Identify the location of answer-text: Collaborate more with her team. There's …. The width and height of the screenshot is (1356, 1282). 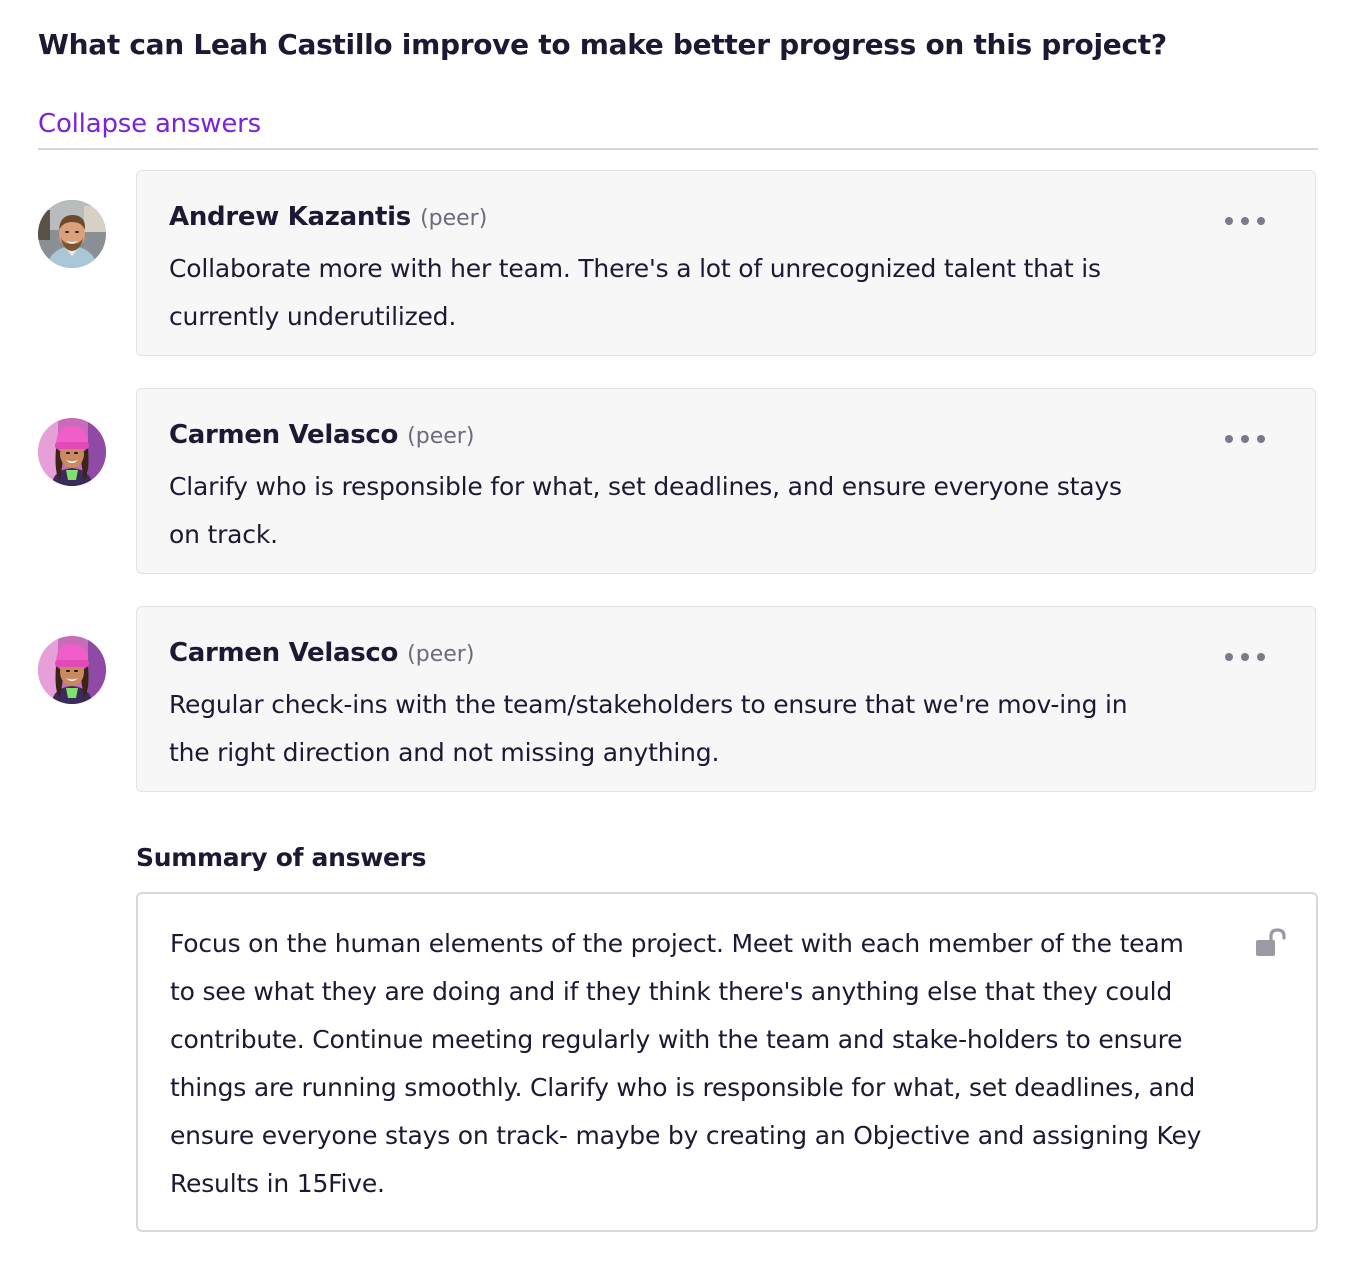
(635, 292).